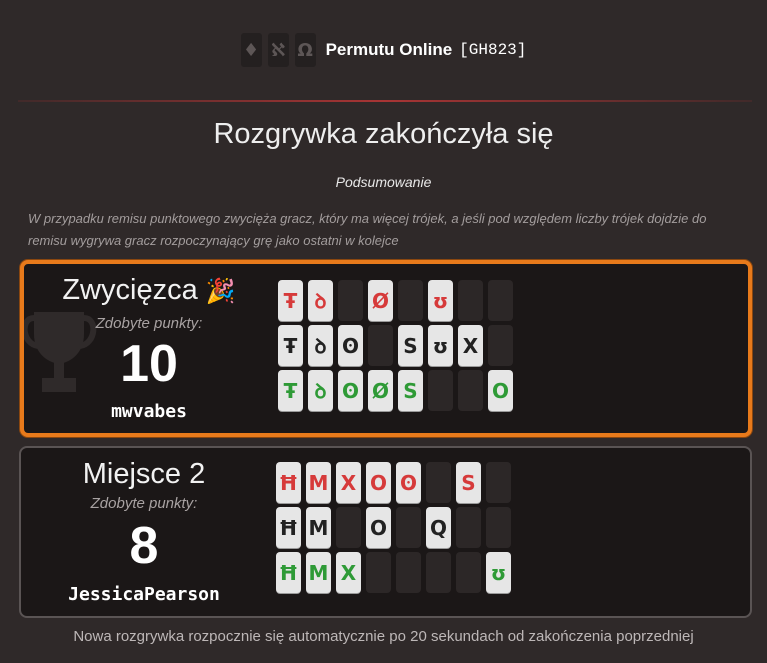  I want to click on player-name: mwvabes, so click(149, 411).